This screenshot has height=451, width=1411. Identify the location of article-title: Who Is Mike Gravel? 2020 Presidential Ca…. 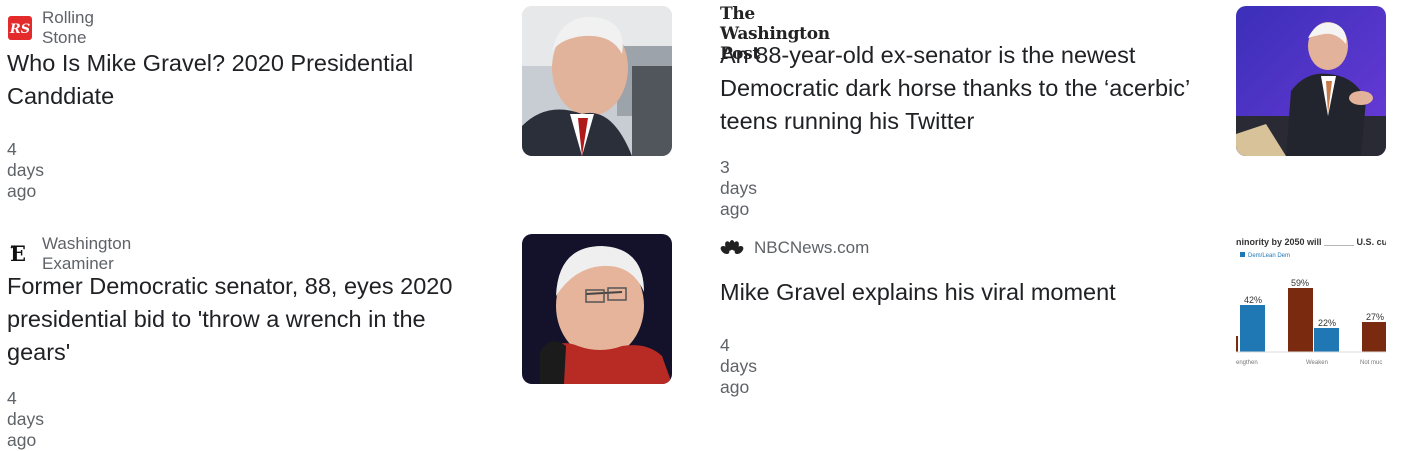
(247, 80).